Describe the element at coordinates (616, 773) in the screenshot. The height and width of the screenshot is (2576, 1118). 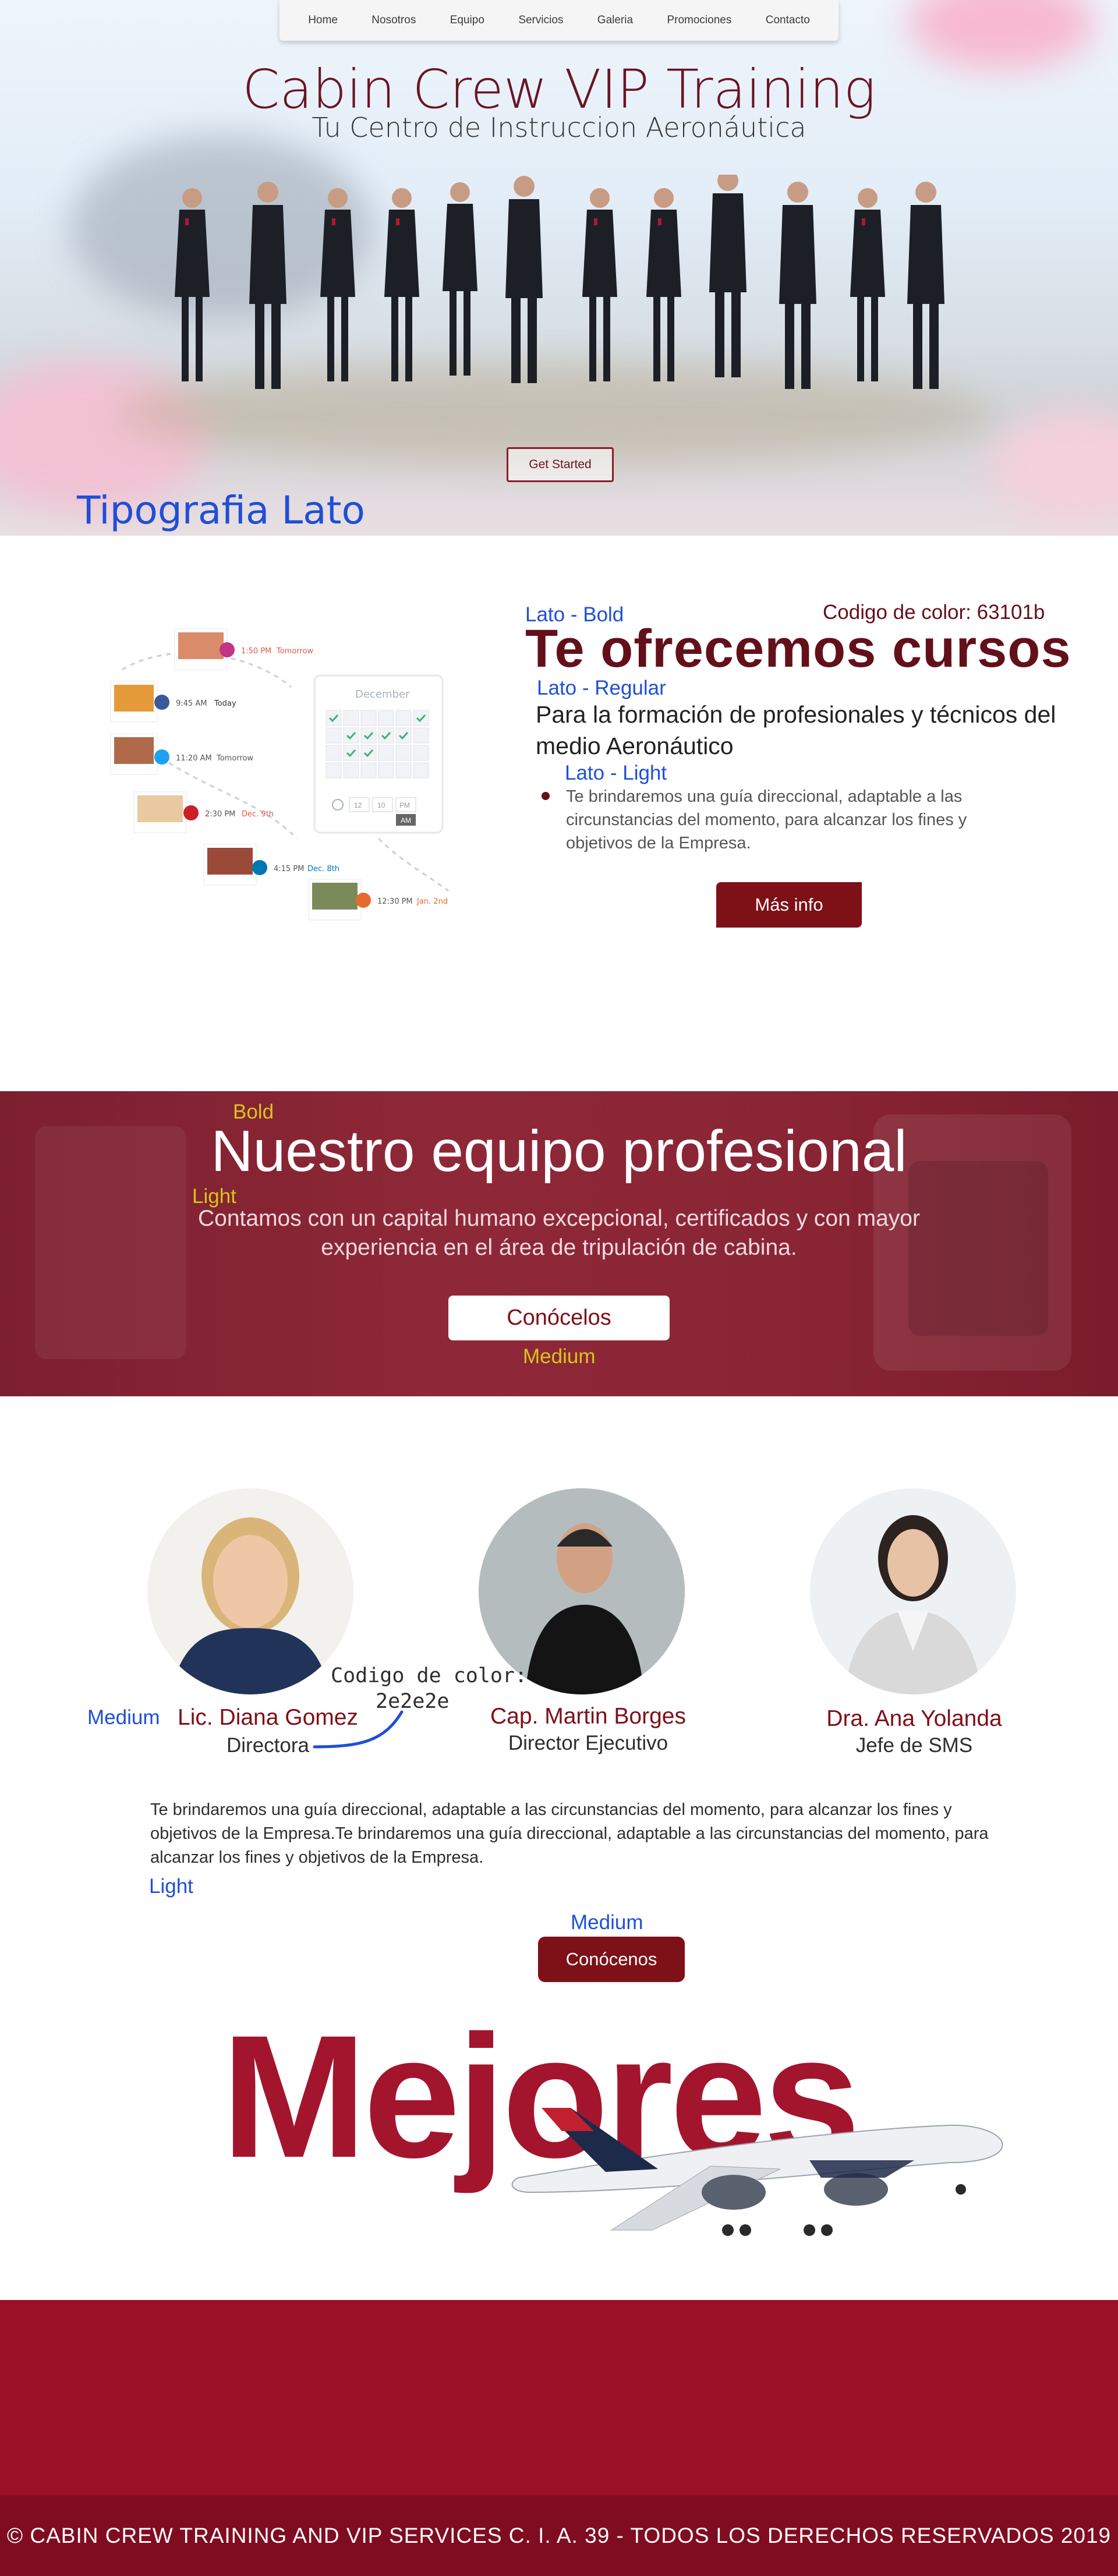
I see `note-lato-light: Lato - Light` at that location.